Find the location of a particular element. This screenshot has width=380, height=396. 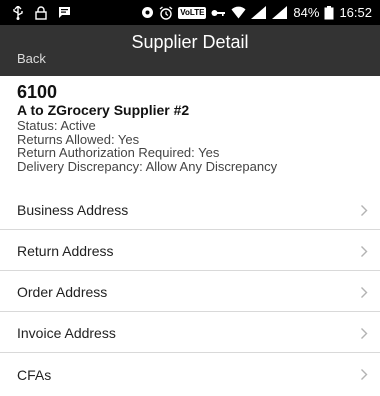

lock-icon is located at coordinates (41, 12).